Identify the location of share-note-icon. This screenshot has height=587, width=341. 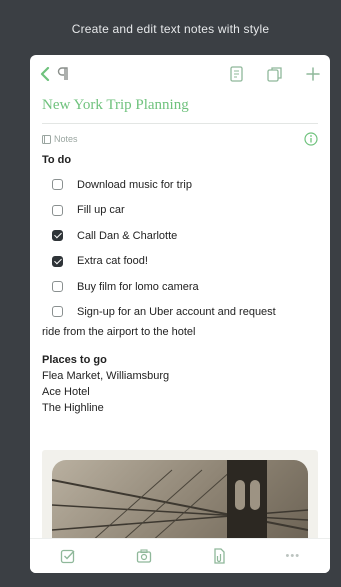
(274, 74).